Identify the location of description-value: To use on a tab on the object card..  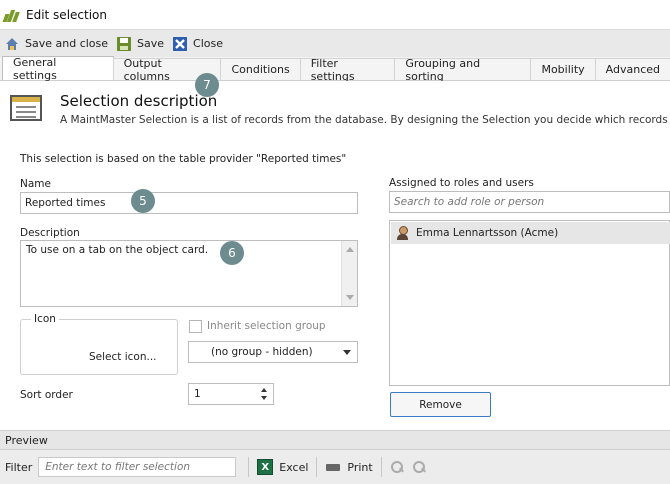
(117, 250).